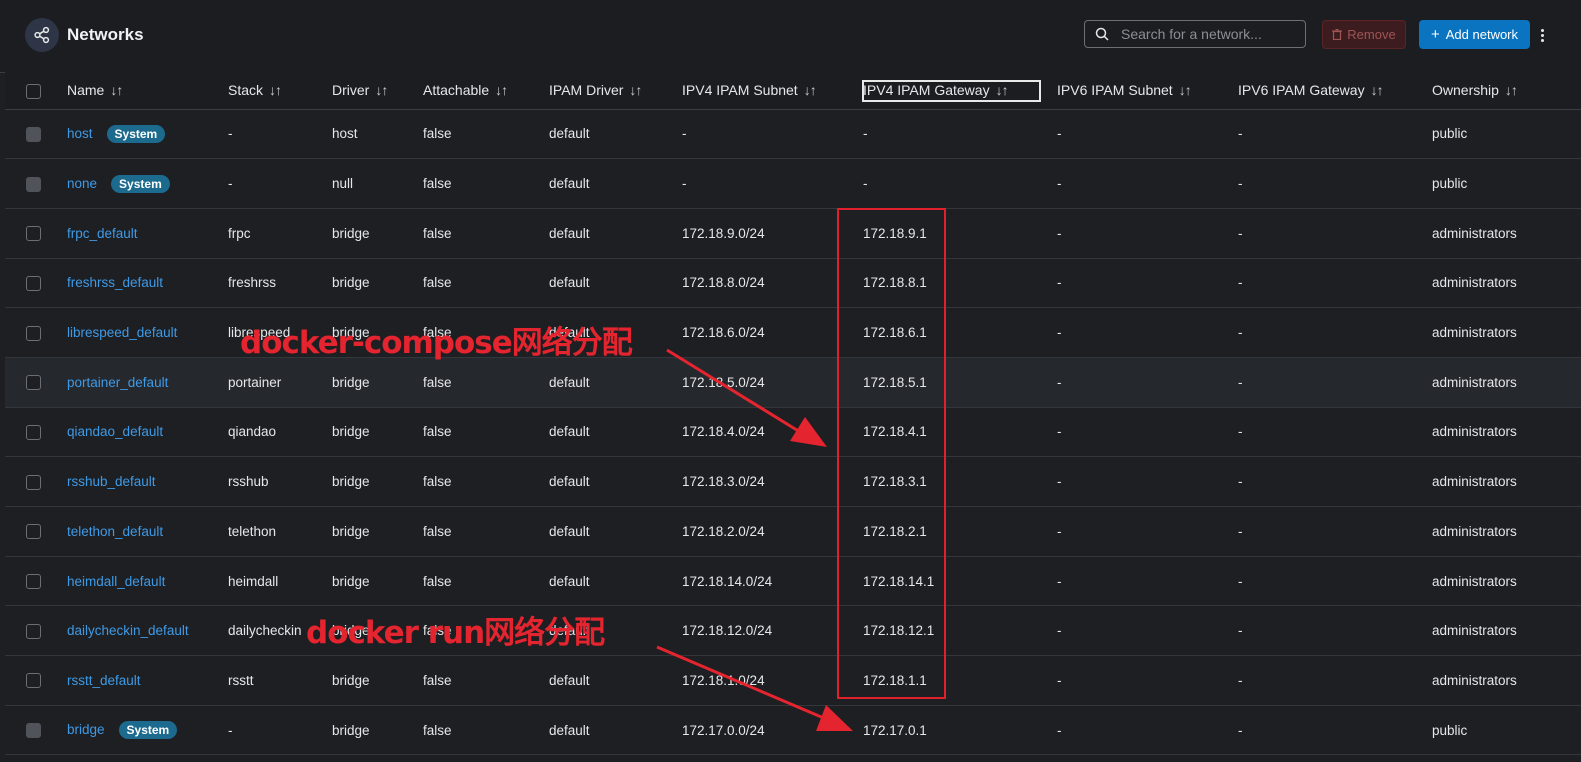  I want to click on network-name-link: heimdall_default, so click(116, 581).